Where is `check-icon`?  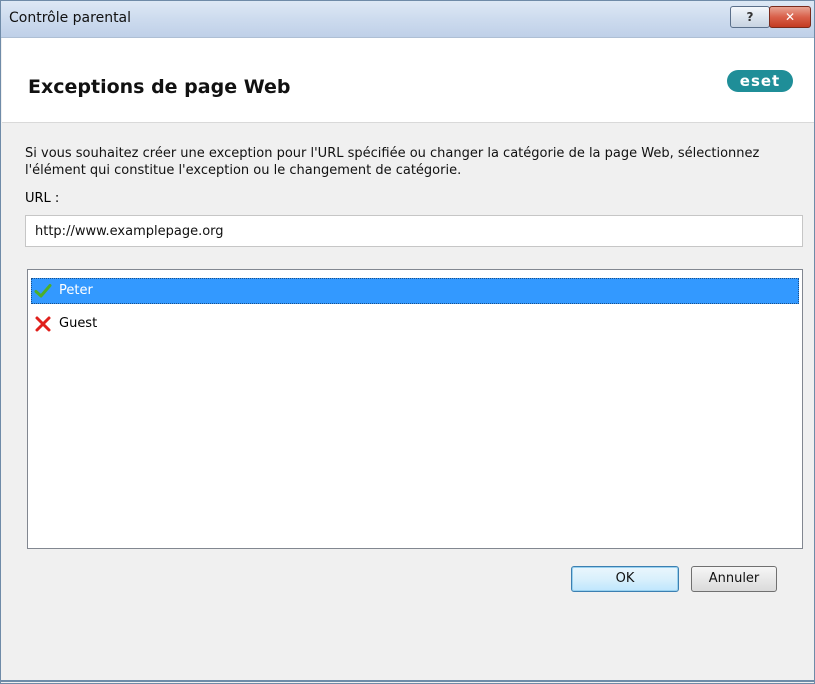 check-icon is located at coordinates (43, 291).